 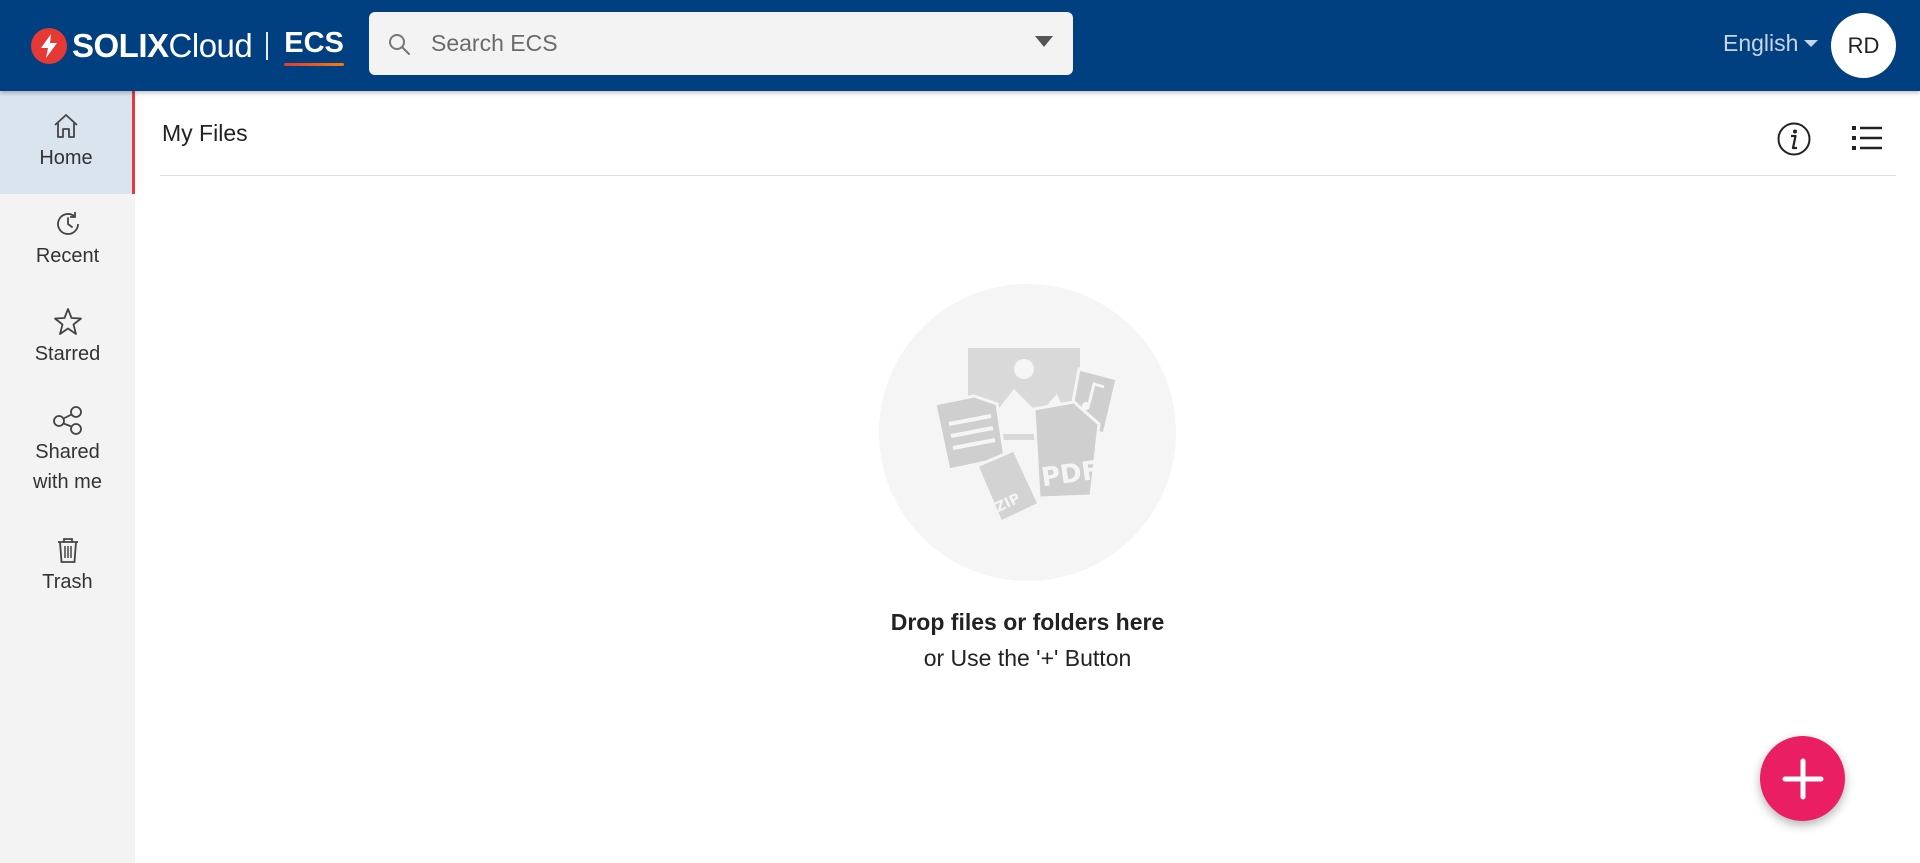 What do you see at coordinates (67, 550) in the screenshot?
I see `trash-icon` at bounding box center [67, 550].